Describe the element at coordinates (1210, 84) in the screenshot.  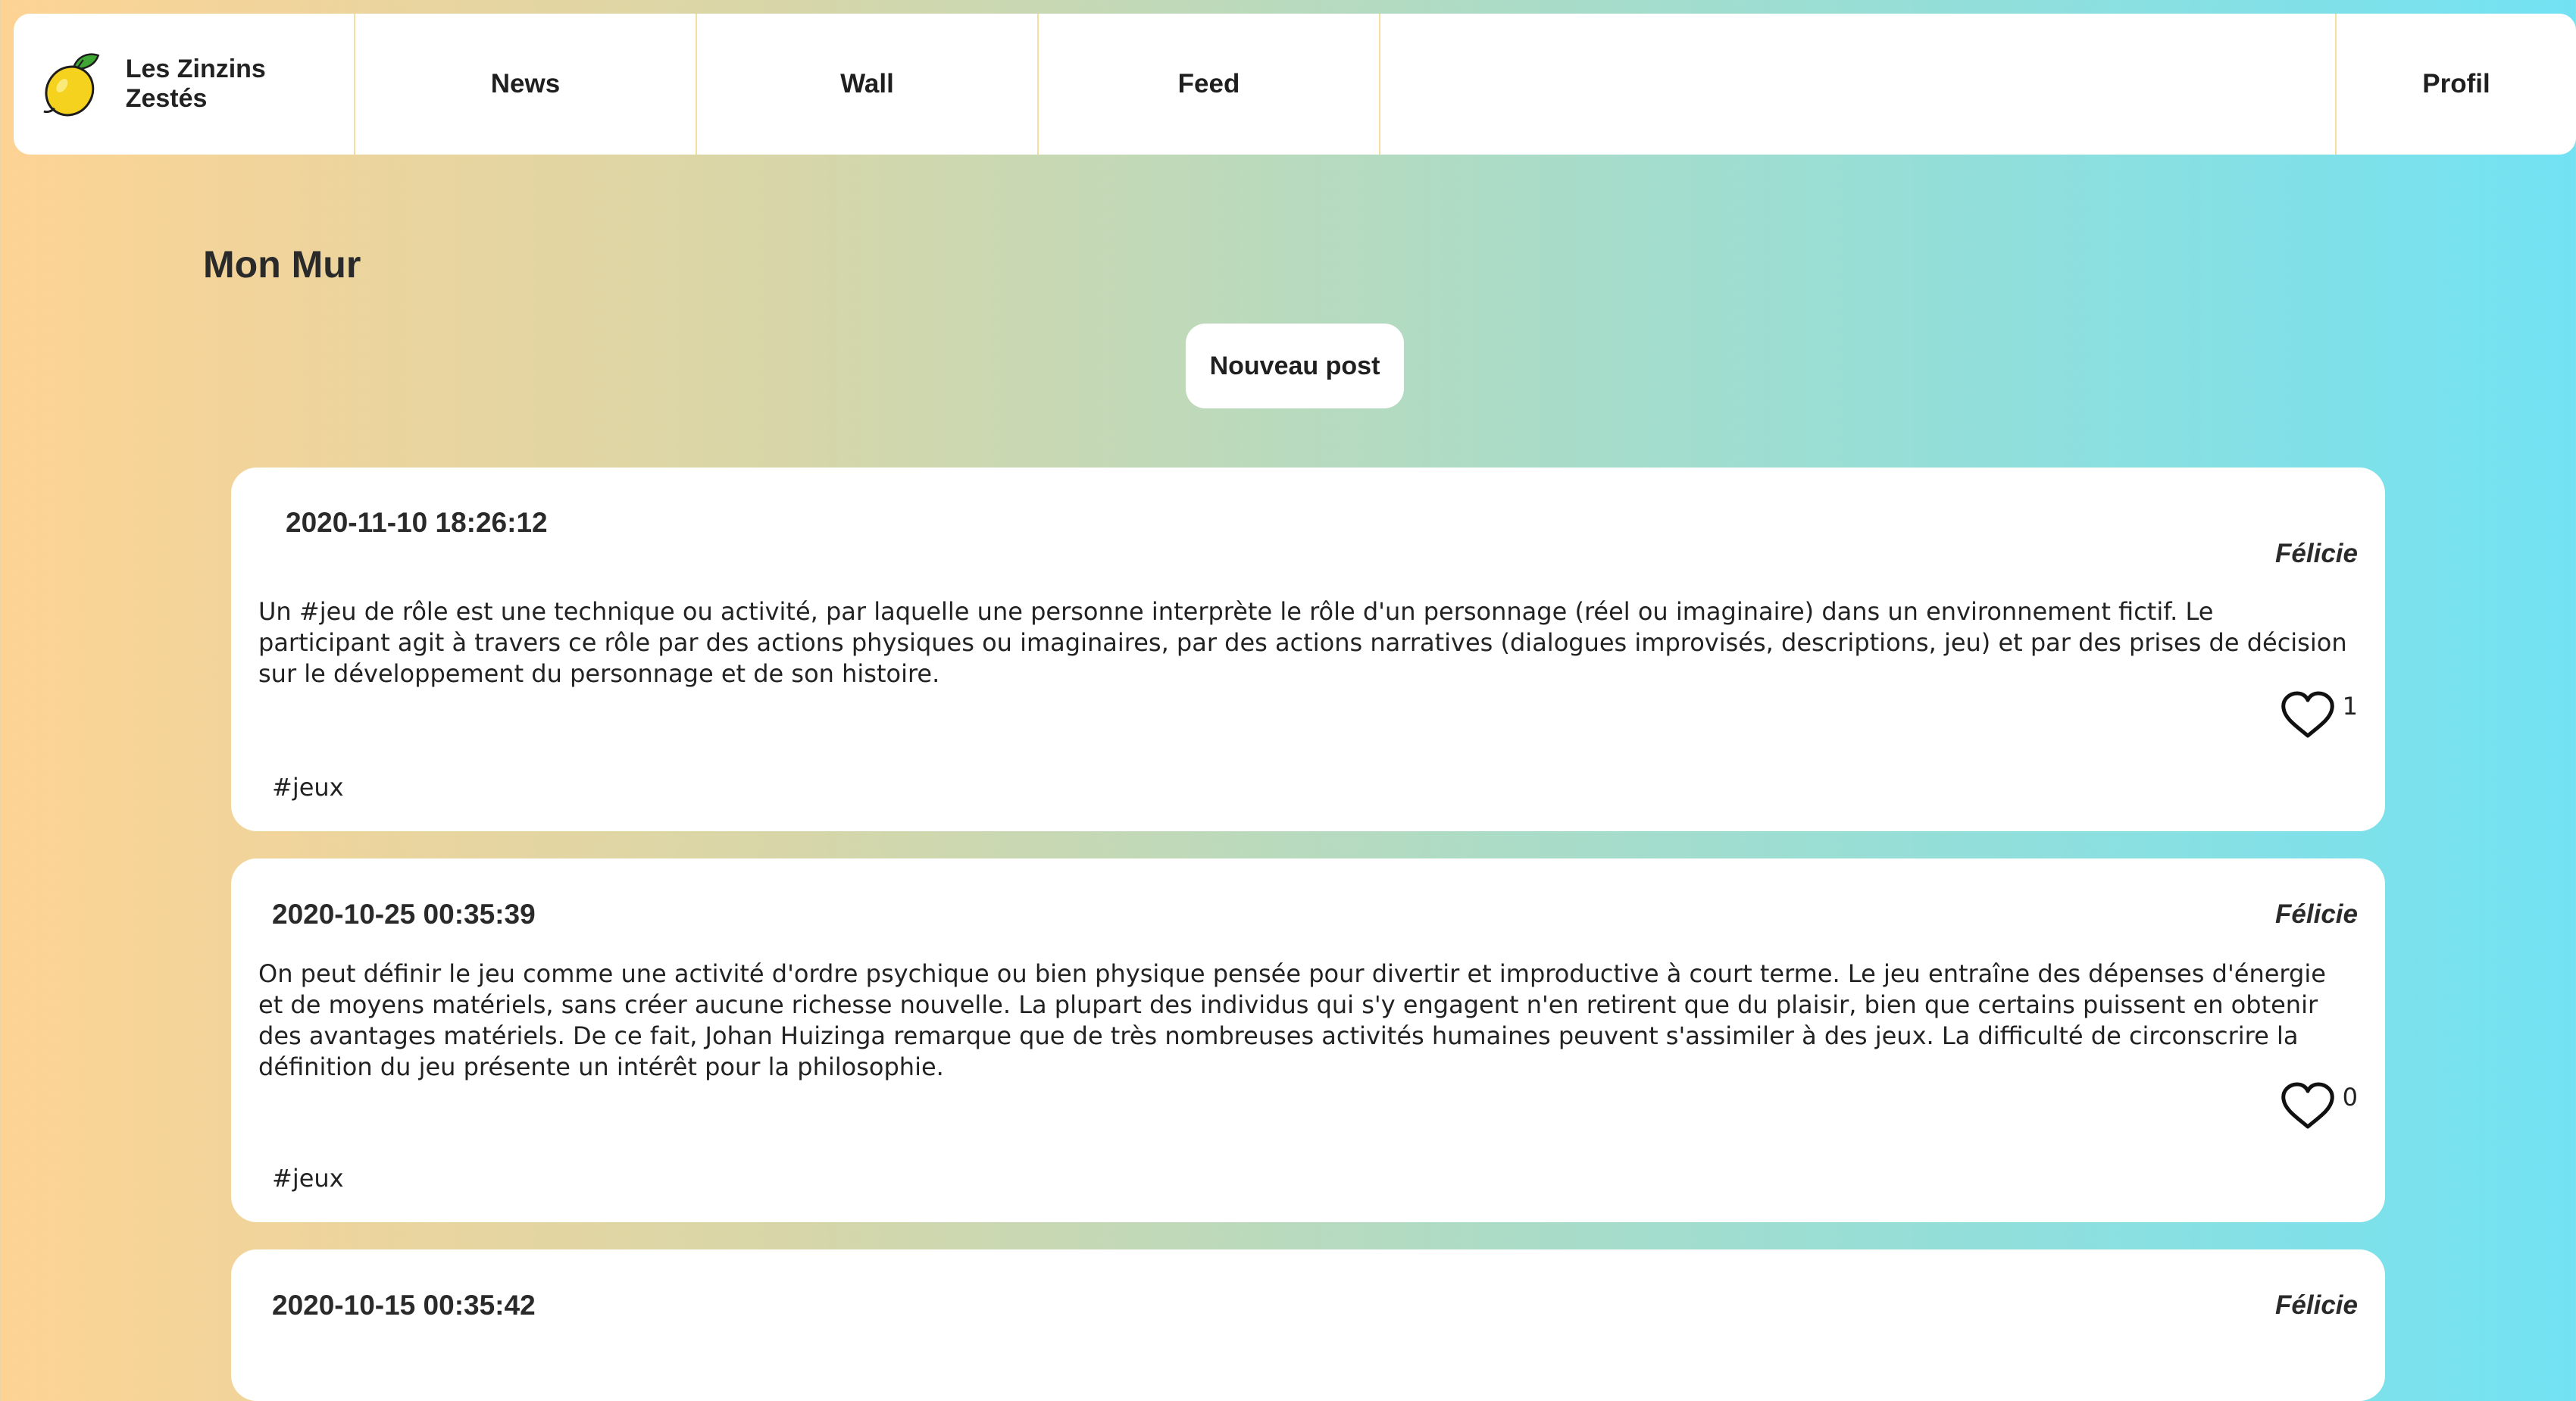
I see `nav-feed: Feed` at that location.